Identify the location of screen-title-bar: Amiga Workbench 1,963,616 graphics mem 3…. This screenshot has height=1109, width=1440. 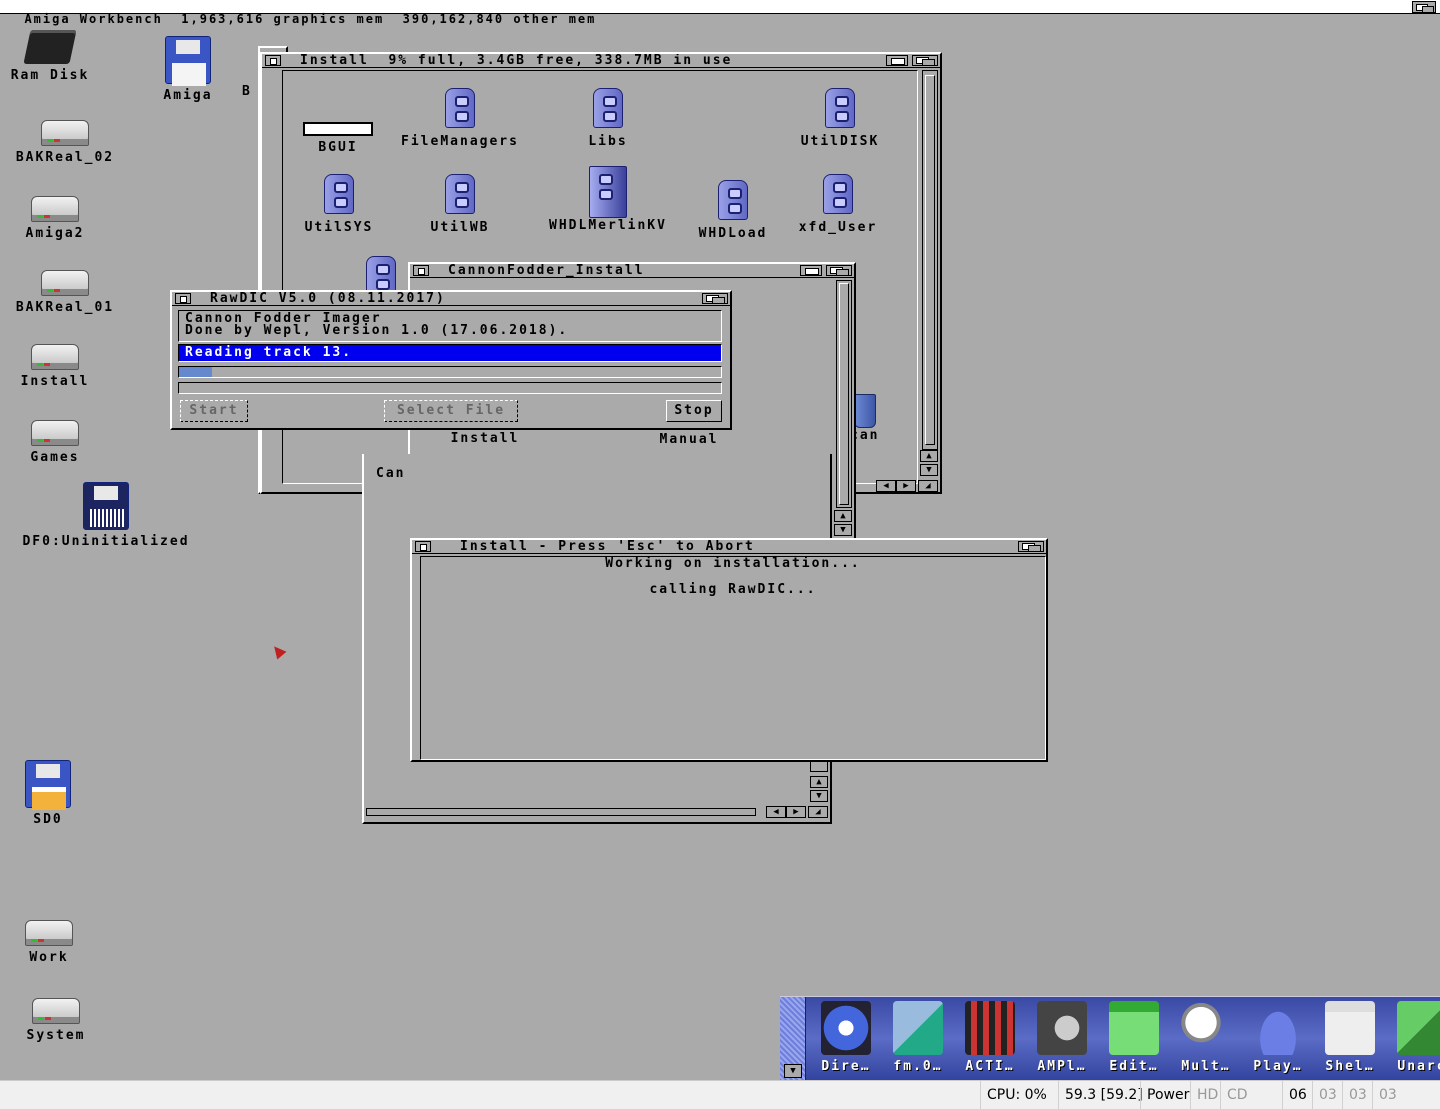
(720, 13).